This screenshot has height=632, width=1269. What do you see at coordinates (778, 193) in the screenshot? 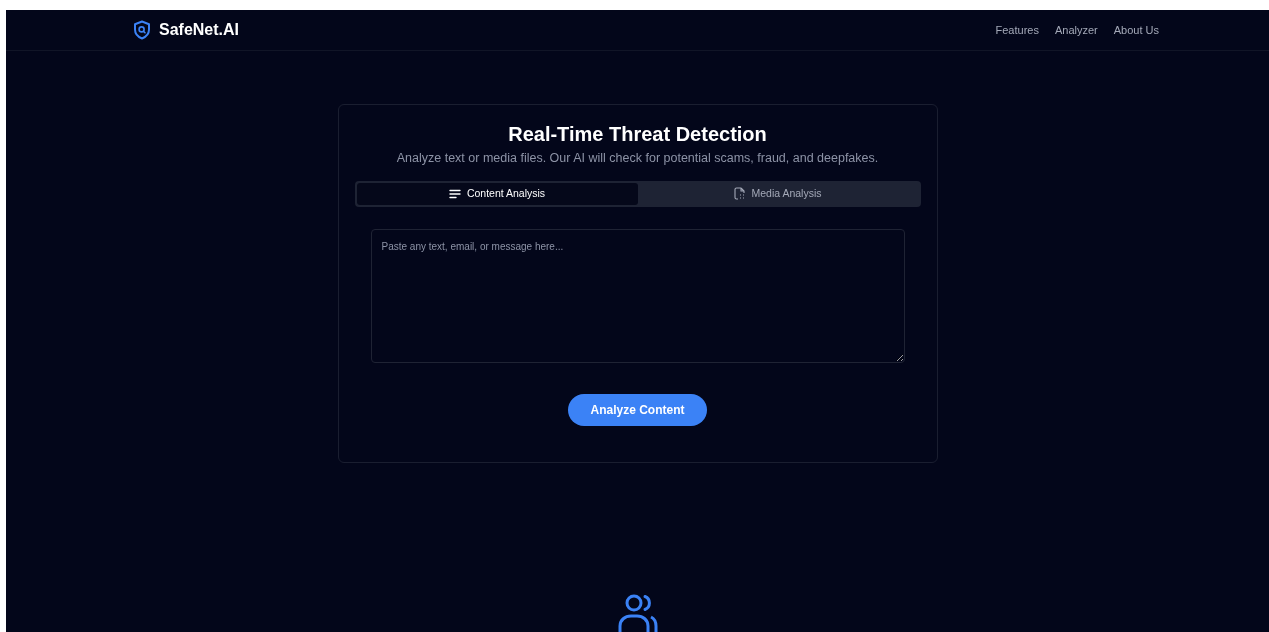
I see `analysis-tab: Media Analysis` at bounding box center [778, 193].